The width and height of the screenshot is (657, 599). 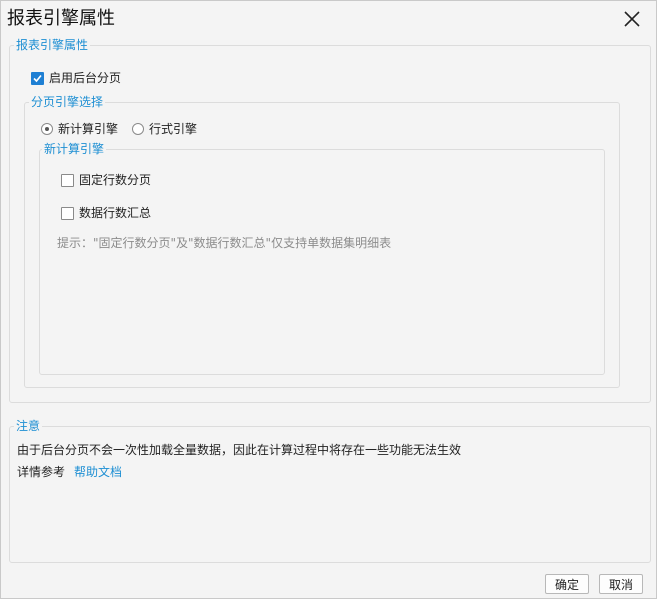 What do you see at coordinates (88, 129) in the screenshot?
I see `radio-new-engine-label: 新计算引擎` at bounding box center [88, 129].